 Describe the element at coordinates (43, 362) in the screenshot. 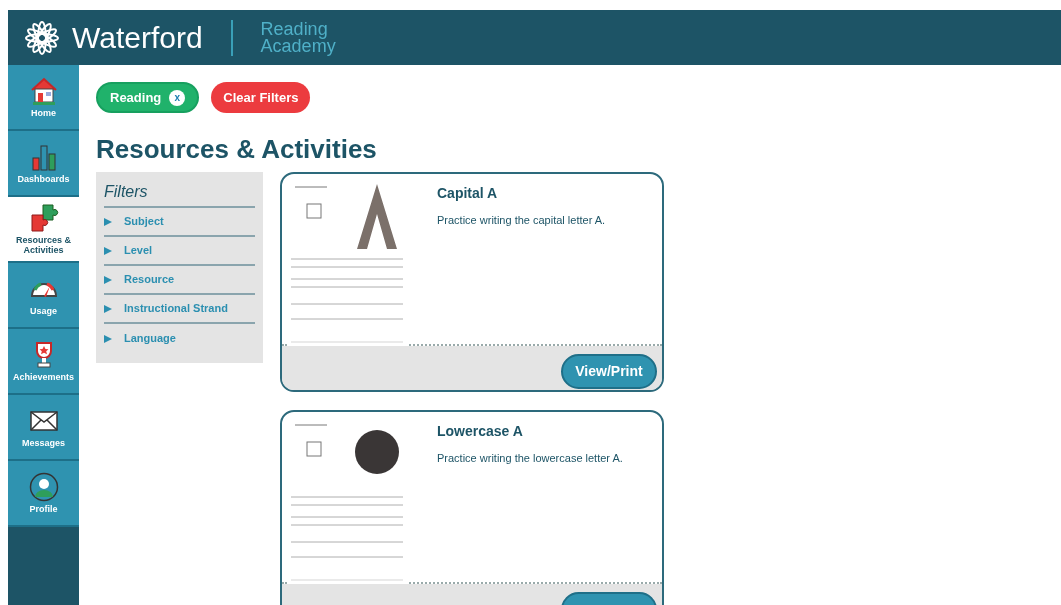

I see `sidebar-item: Achievements` at that location.